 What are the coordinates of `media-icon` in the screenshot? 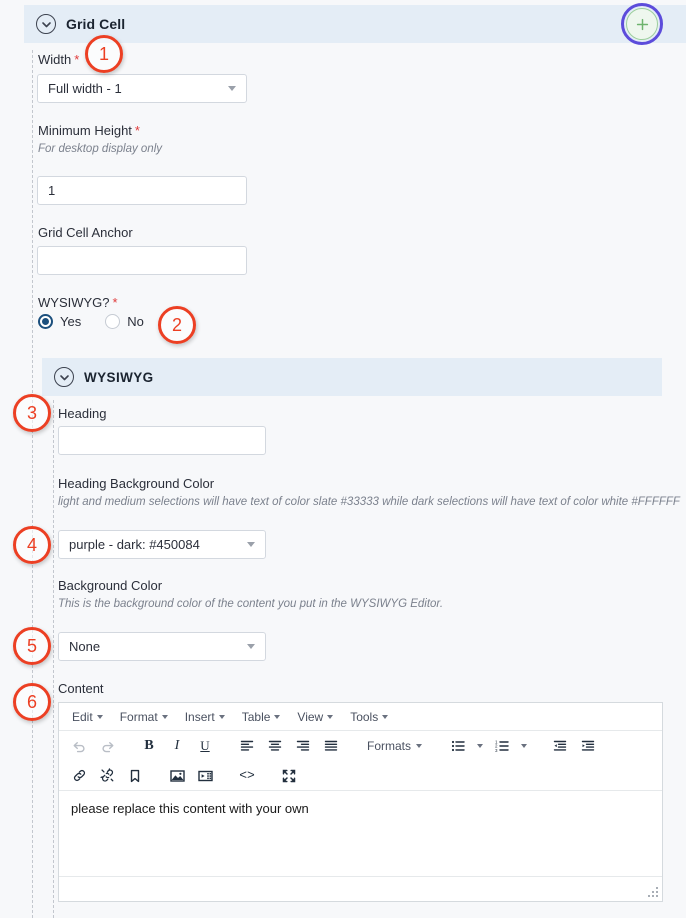 It's located at (205, 776).